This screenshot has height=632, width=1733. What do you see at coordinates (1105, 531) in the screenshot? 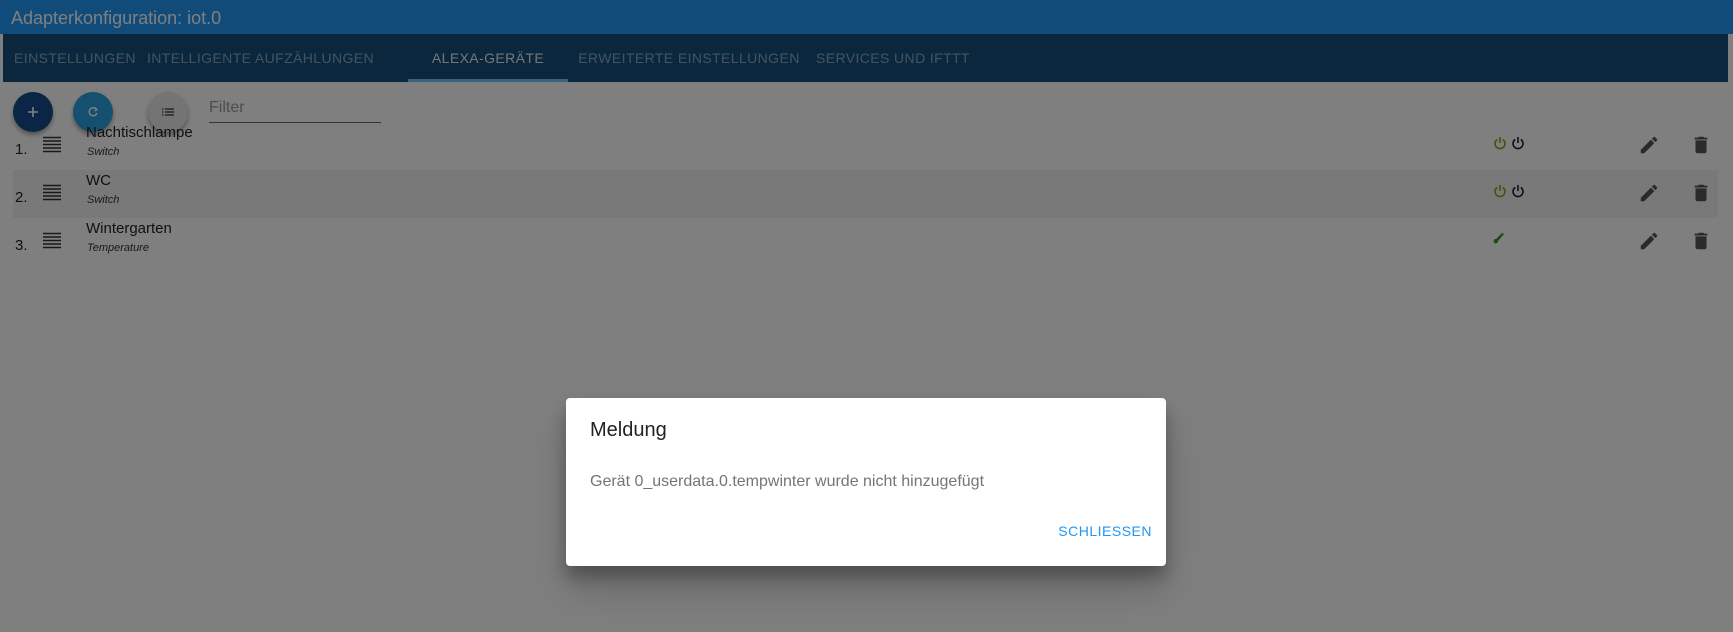
I see `close-button: SCHLIESSEN` at bounding box center [1105, 531].